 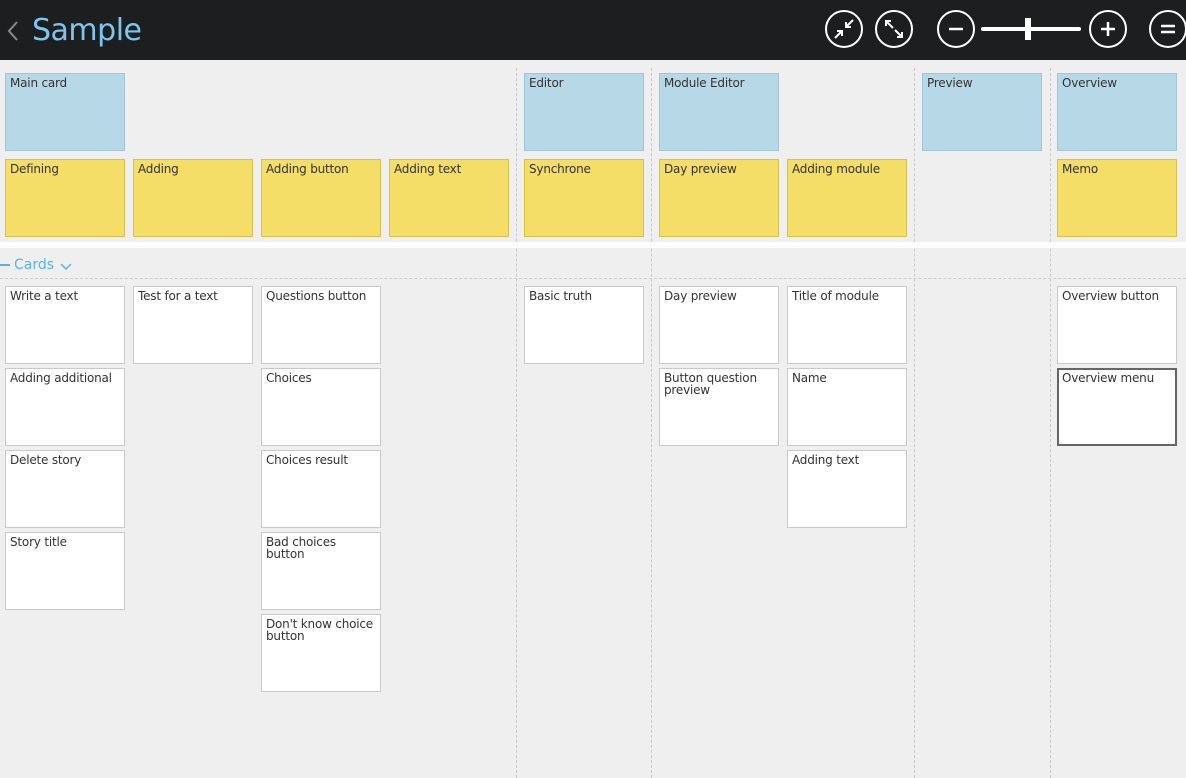 I want to click on activity-card: Main card, so click(x=65, y=112).